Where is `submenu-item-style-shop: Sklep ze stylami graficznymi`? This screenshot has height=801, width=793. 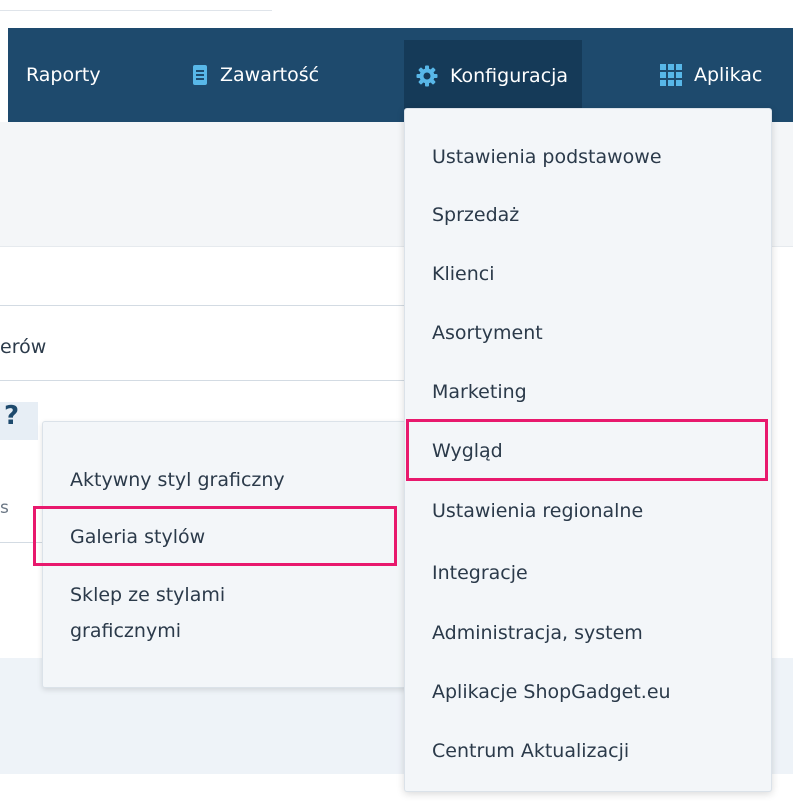 submenu-item-style-shop: Sklep ze stylami graficznymi is located at coordinates (200, 613).